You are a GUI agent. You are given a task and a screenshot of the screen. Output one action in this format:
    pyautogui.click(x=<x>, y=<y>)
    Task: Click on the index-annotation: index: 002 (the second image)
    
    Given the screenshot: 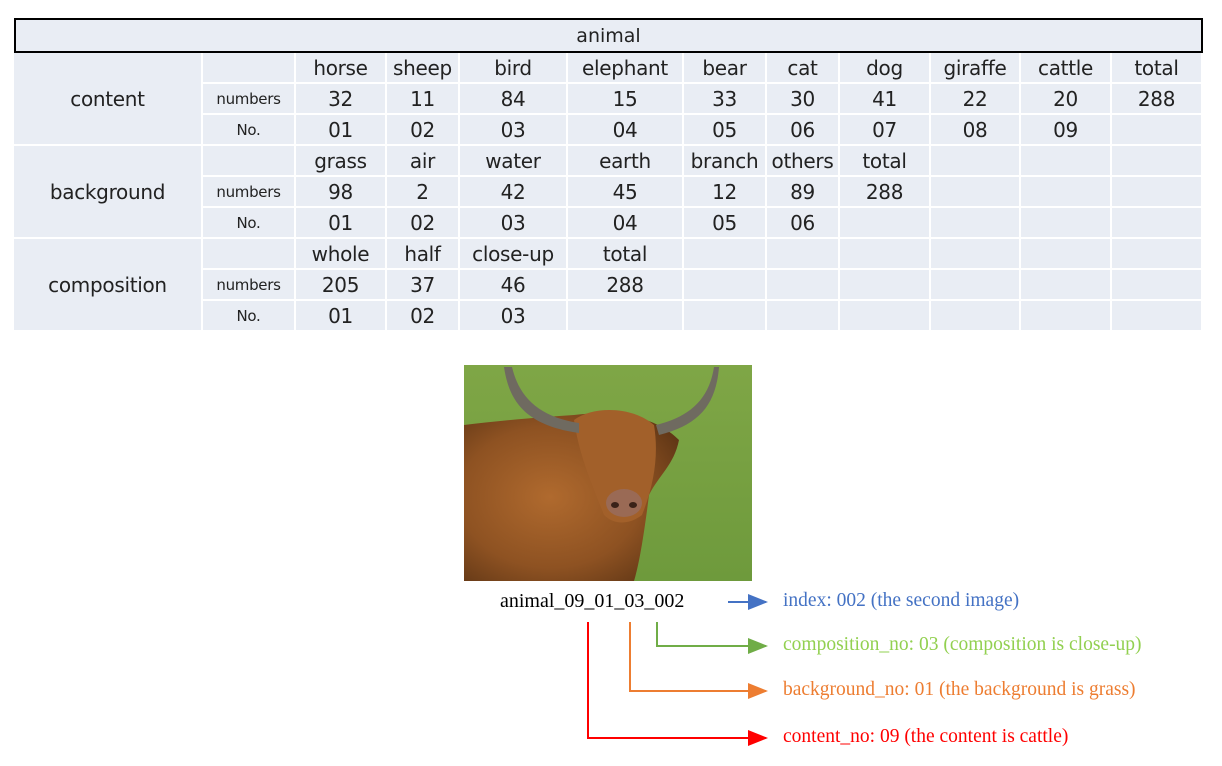 What is the action you would take?
    pyautogui.click(x=901, y=600)
    